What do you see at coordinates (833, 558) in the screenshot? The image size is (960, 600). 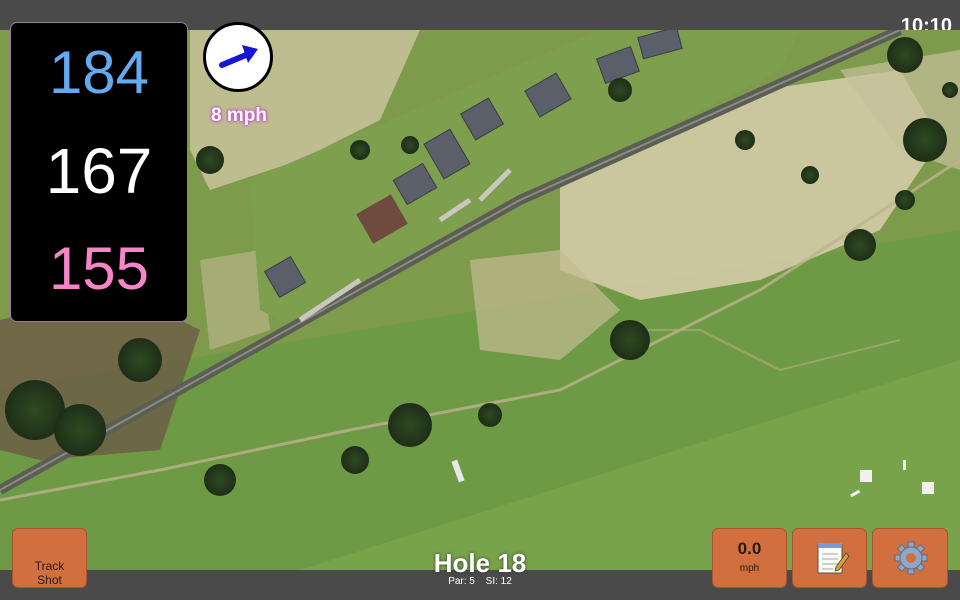 I see `notepad-icon` at bounding box center [833, 558].